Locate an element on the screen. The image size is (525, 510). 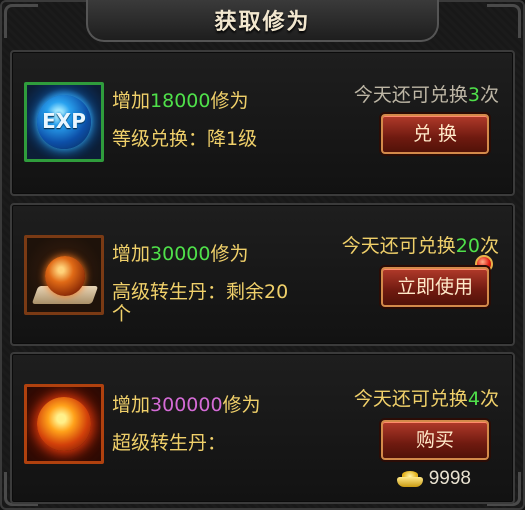
exp-label: EXP is located at coordinates (64, 121).